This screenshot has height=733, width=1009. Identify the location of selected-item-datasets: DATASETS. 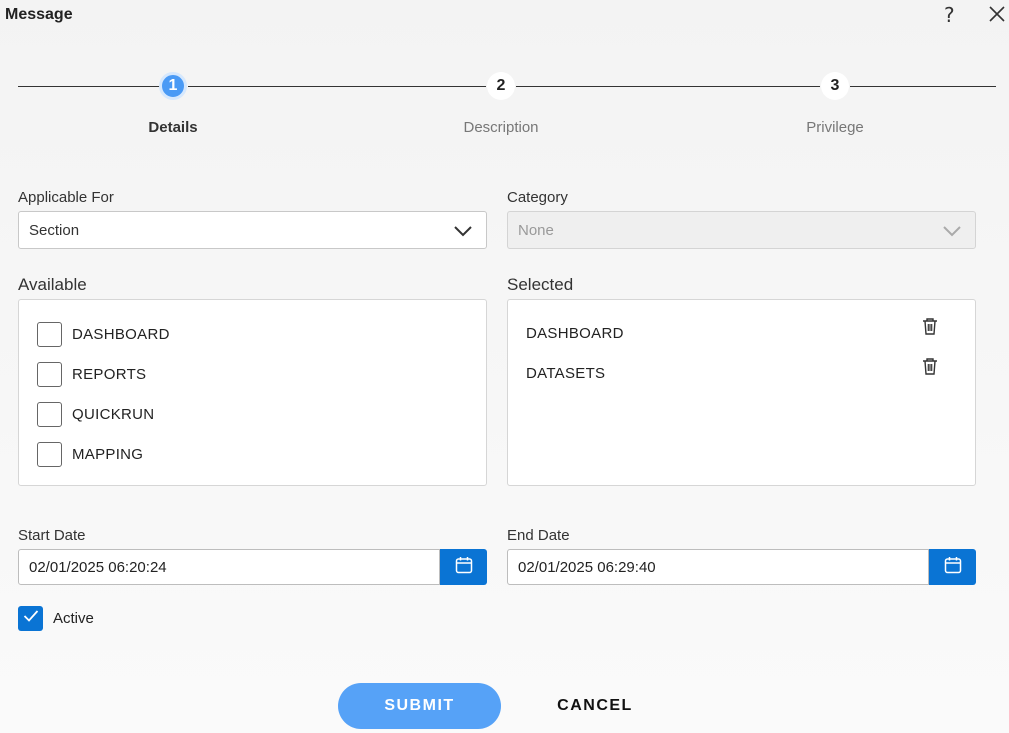
(566, 373).